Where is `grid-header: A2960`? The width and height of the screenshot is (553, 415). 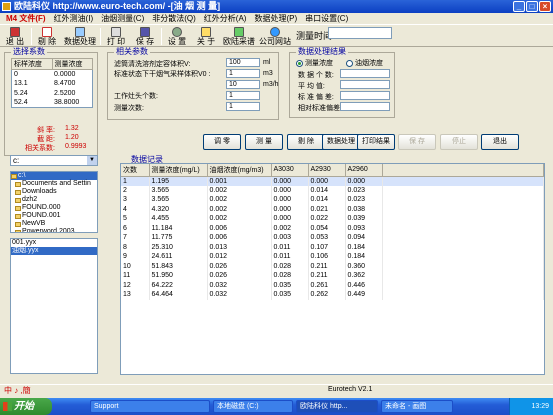
grid-header: A2960 is located at coordinates (364, 170).